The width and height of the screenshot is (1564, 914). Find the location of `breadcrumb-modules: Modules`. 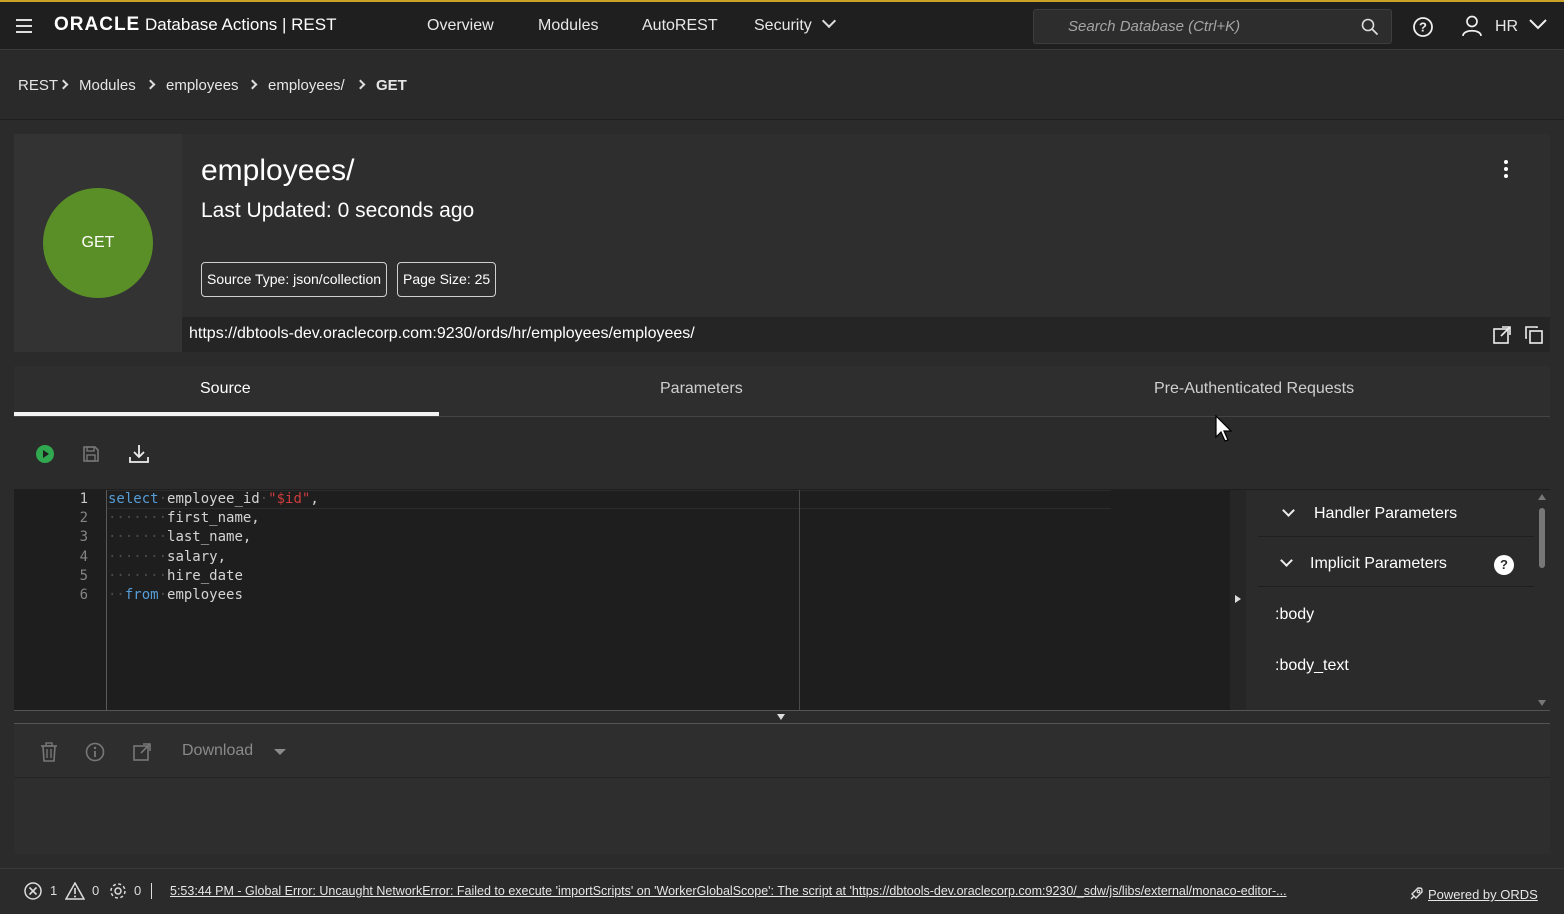

breadcrumb-modules: Modules is located at coordinates (107, 85).